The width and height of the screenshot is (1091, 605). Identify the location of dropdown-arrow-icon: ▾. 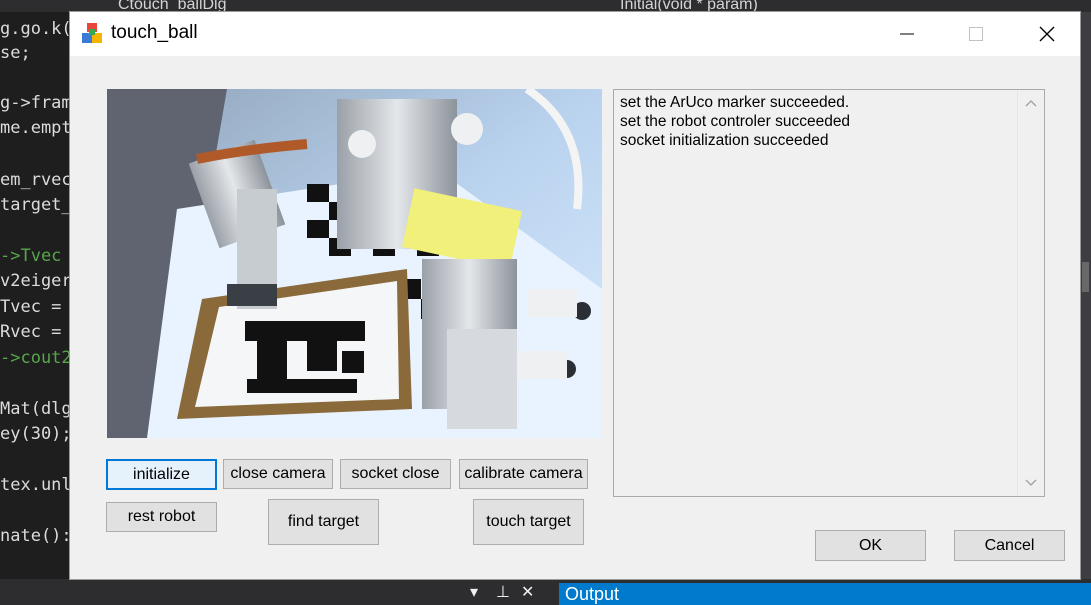
(474, 591).